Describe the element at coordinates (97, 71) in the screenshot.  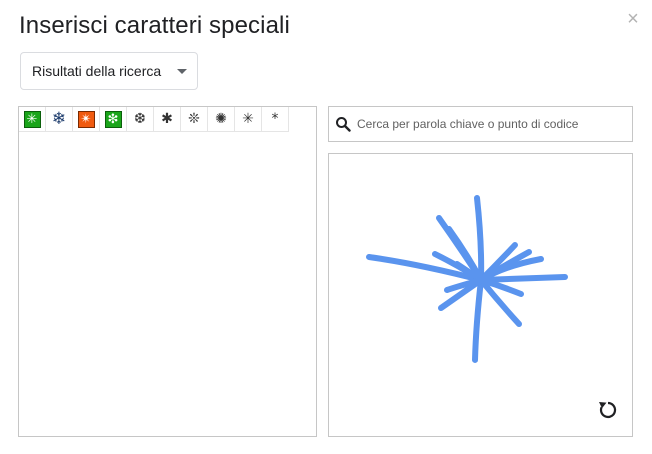
I see `category-dropdown-label: Risultati della ricerca` at that location.